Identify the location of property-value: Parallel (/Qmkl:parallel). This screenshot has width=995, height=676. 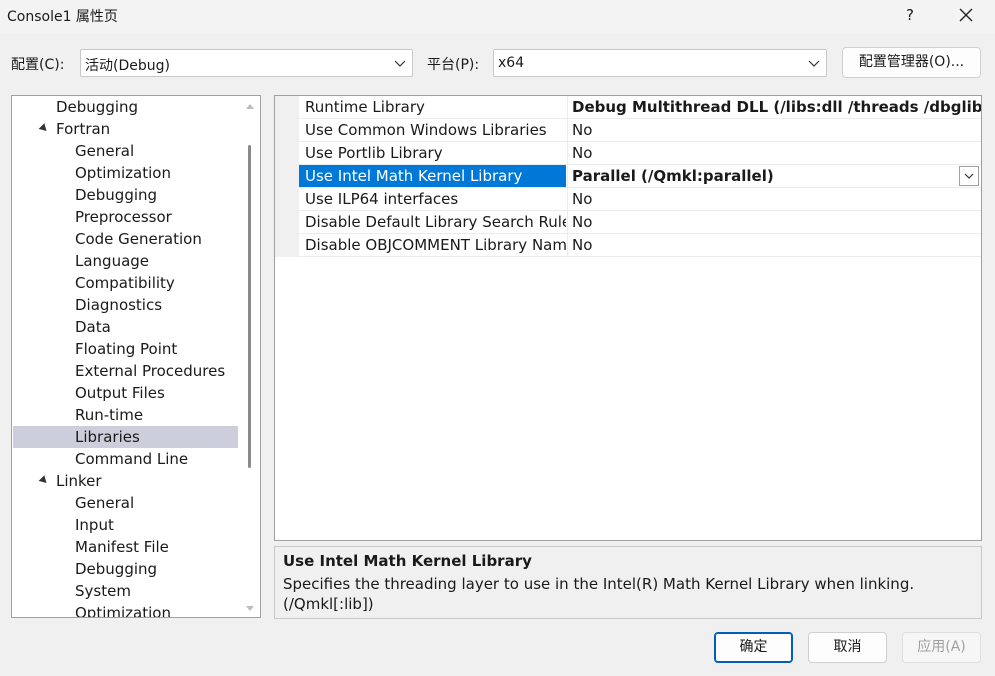
(774, 176).